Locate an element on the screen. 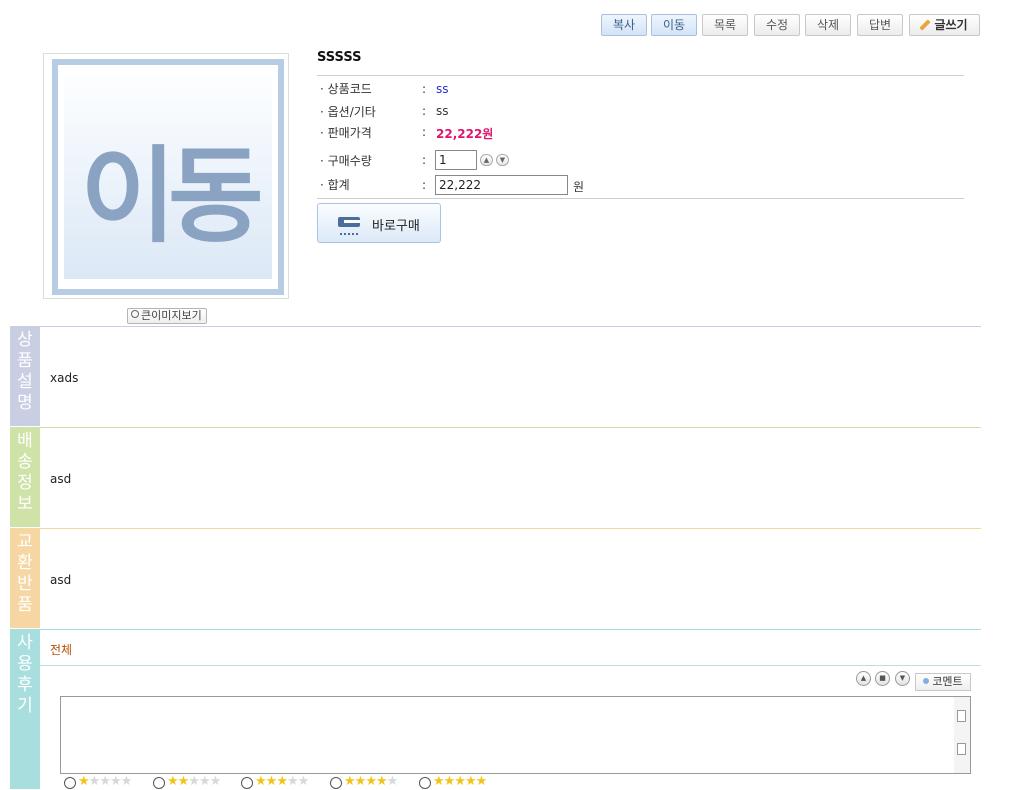 The width and height of the screenshot is (1012, 790). qty-input: 1 is located at coordinates (456, 160).